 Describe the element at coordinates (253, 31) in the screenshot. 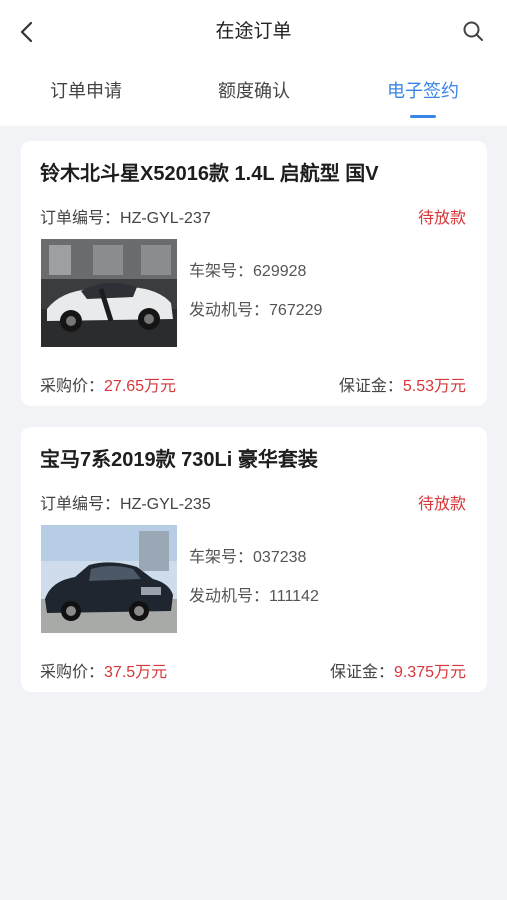

I see `page-title: 在途订单` at that location.